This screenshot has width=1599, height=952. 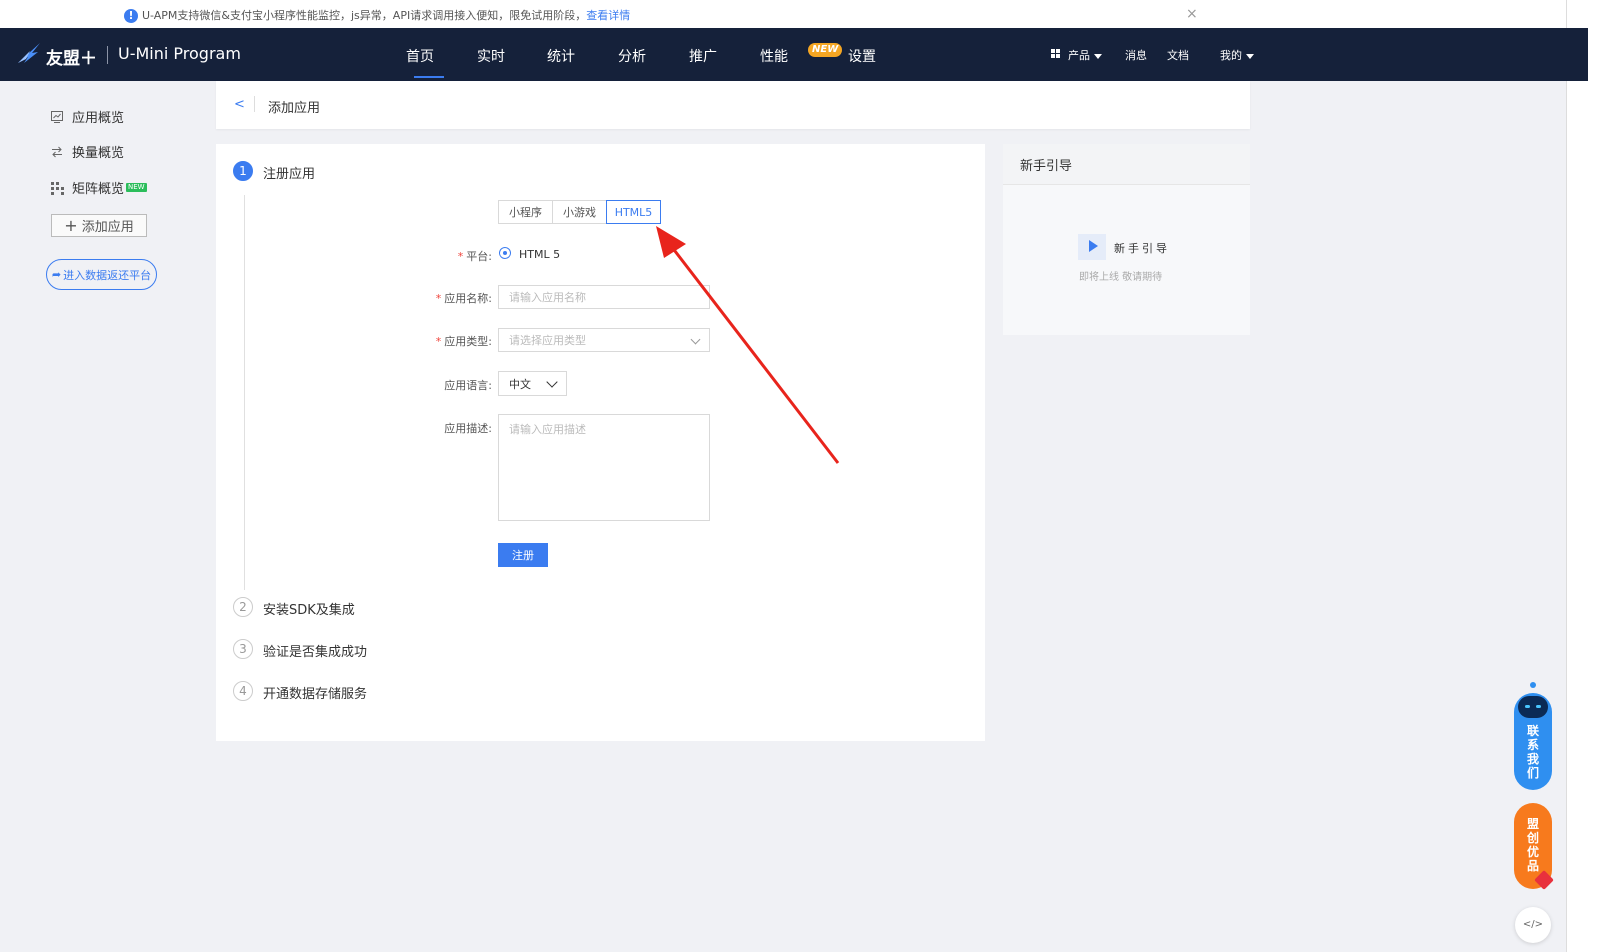 What do you see at coordinates (540, 254) in the screenshot?
I see `platform-radio-label: HTML 5` at bounding box center [540, 254].